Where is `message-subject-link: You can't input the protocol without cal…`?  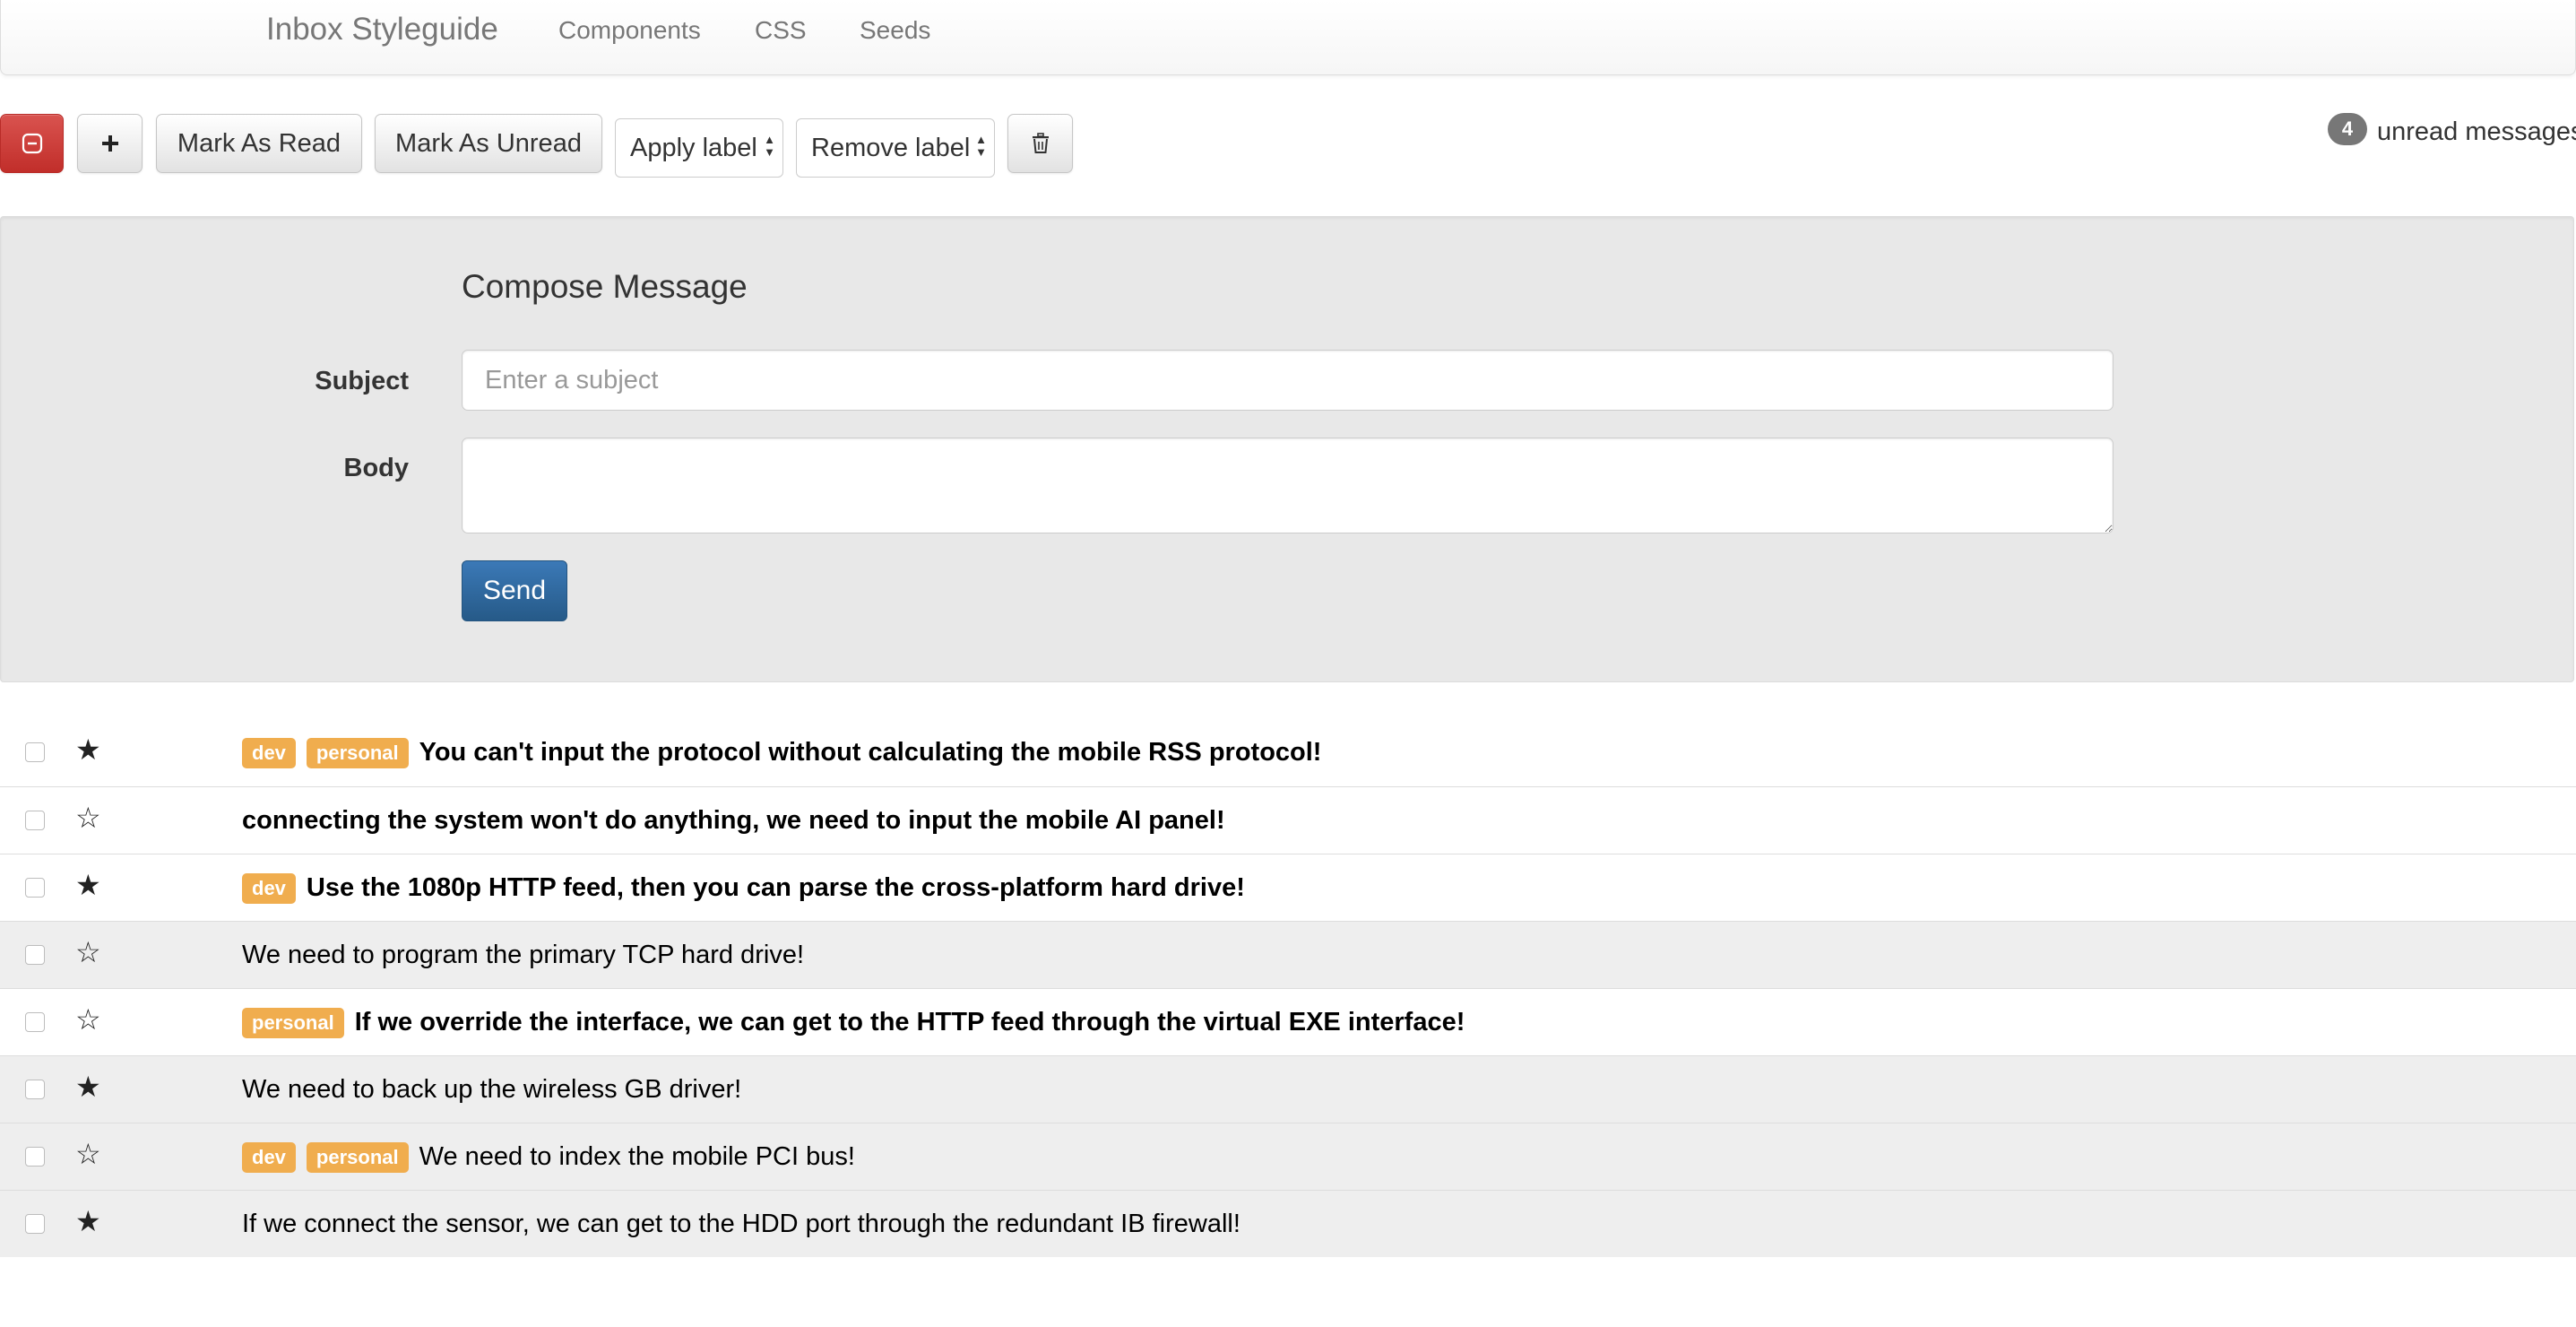 message-subject-link: You can't input the protocol without cal… is located at coordinates (870, 753).